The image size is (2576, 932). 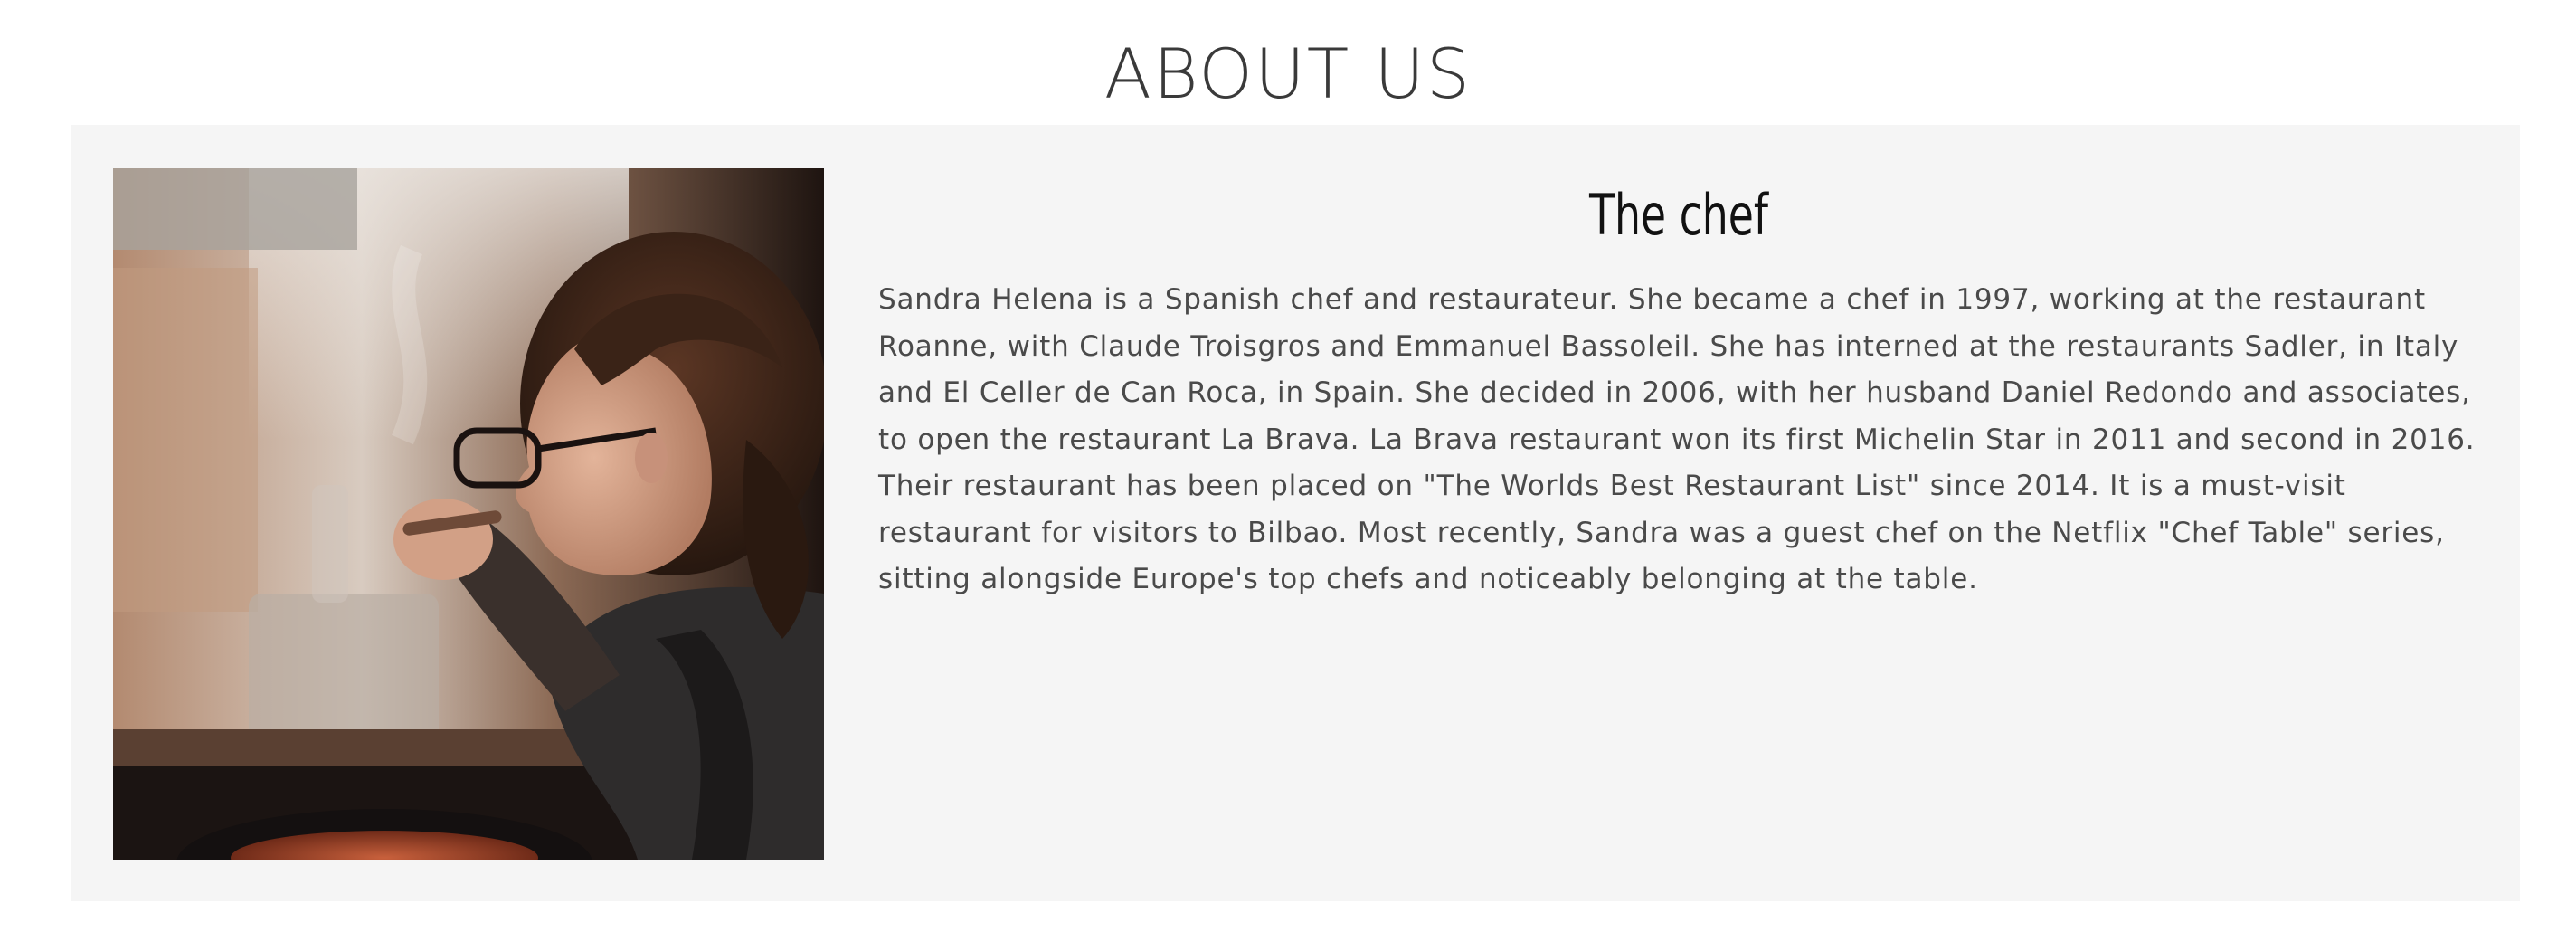 What do you see at coordinates (1288, 73) in the screenshot?
I see `page-title: ABOUT US` at bounding box center [1288, 73].